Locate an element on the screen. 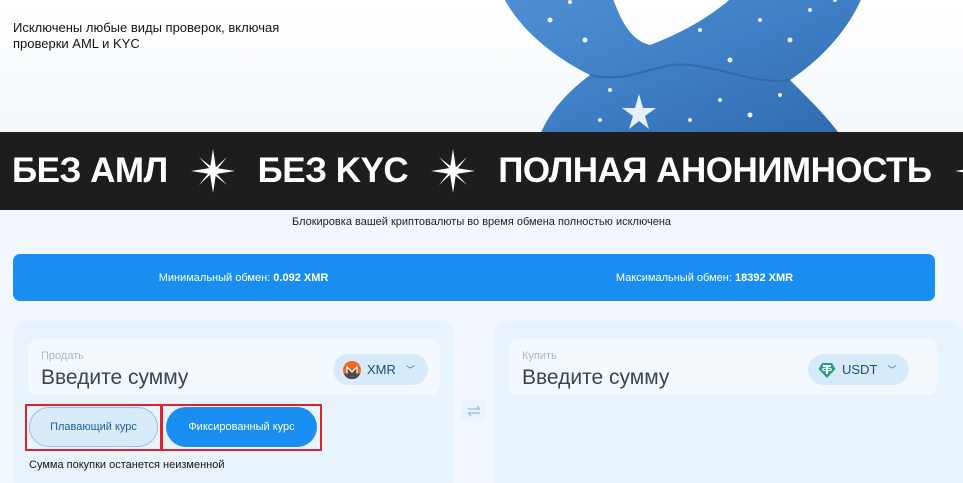  banner-item-no-kyc: БЕЗ KYC is located at coordinates (333, 170).